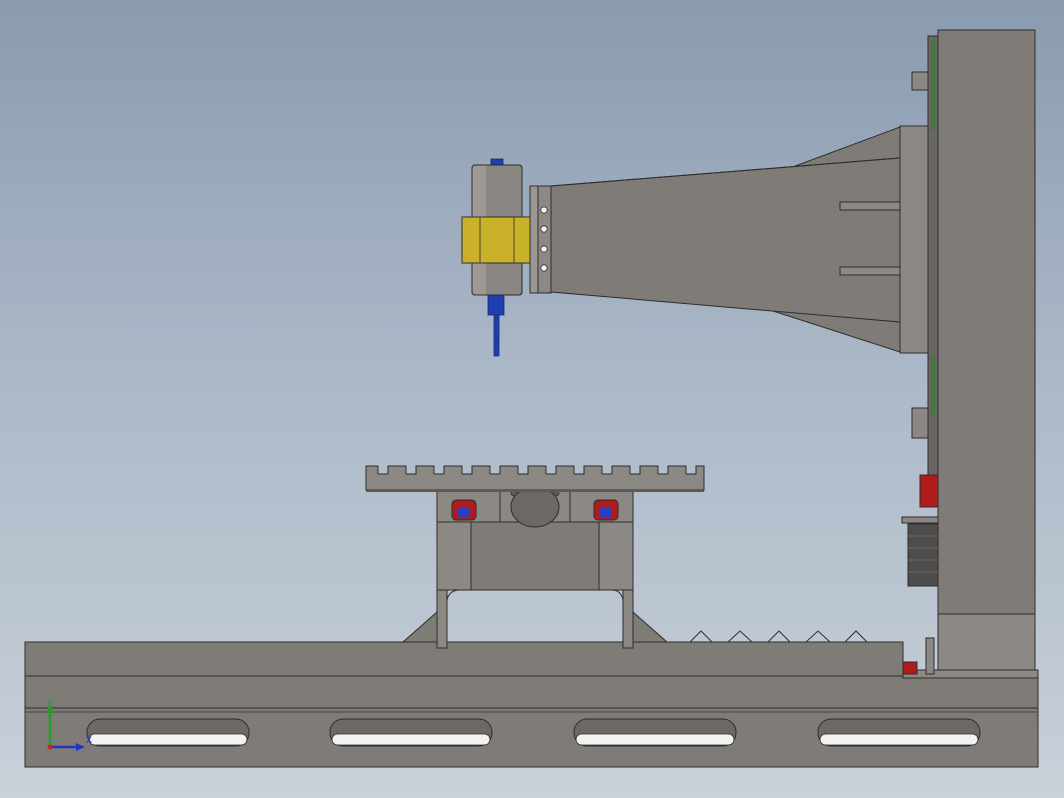 The width and height of the screenshot is (1064, 798). What do you see at coordinates (496, 325) in the screenshot?
I see `cutting-tool` at bounding box center [496, 325].